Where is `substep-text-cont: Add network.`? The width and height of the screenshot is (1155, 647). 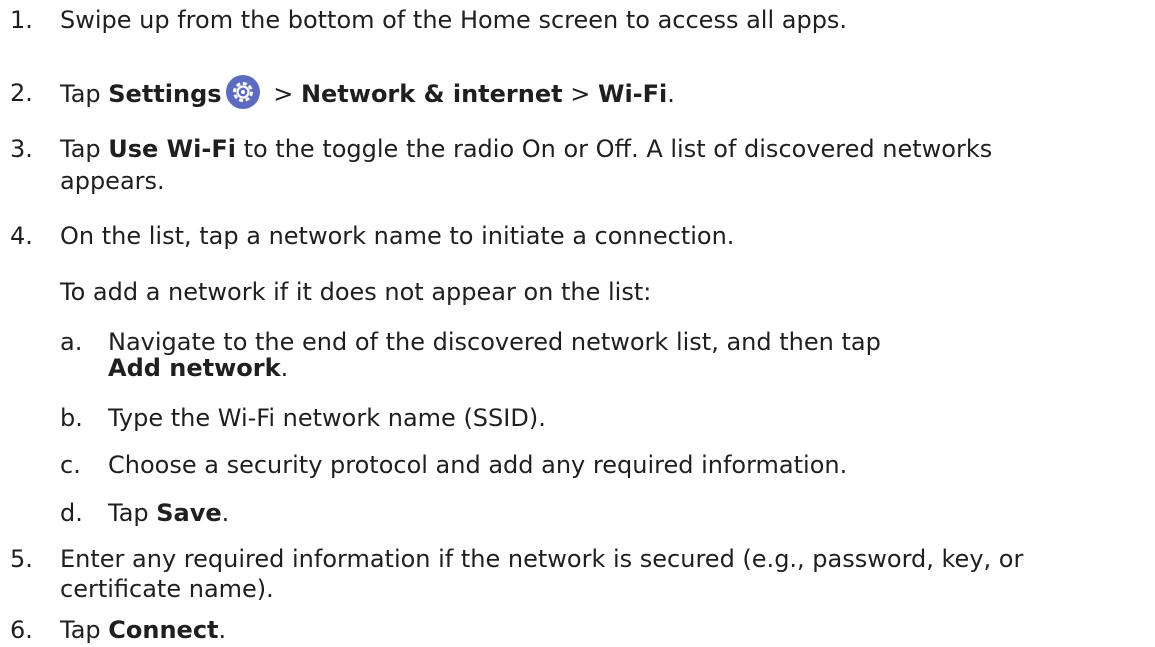 substep-text-cont: Add network. is located at coordinates (198, 368).